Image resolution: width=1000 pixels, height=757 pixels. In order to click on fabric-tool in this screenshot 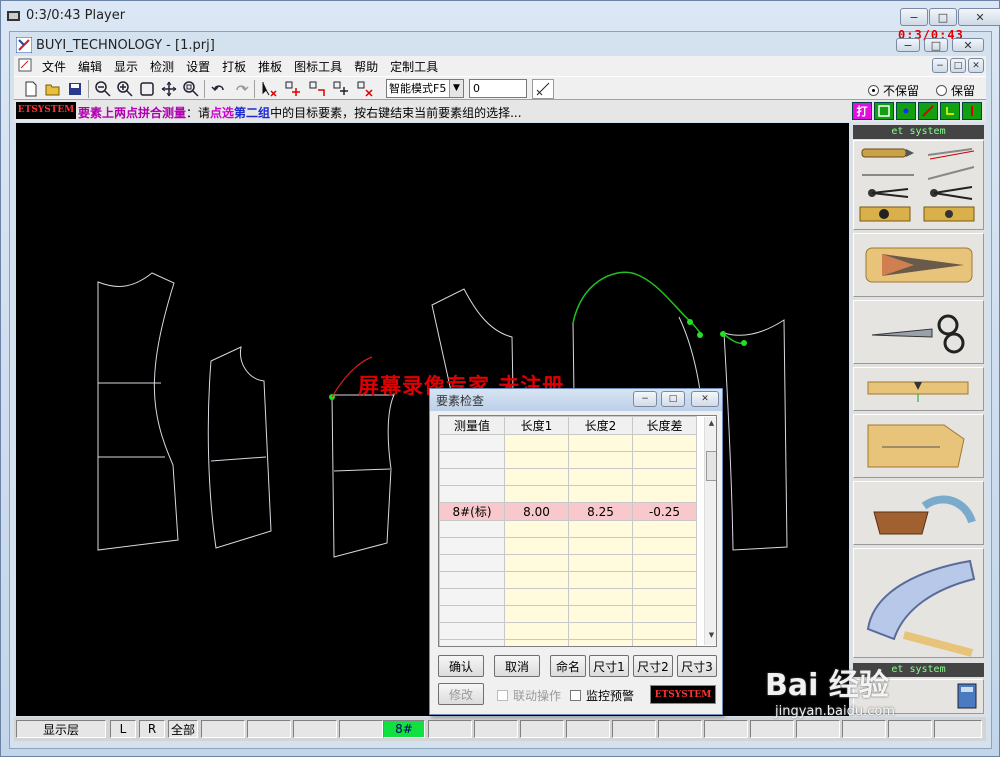, I will do `click(918, 513)`.